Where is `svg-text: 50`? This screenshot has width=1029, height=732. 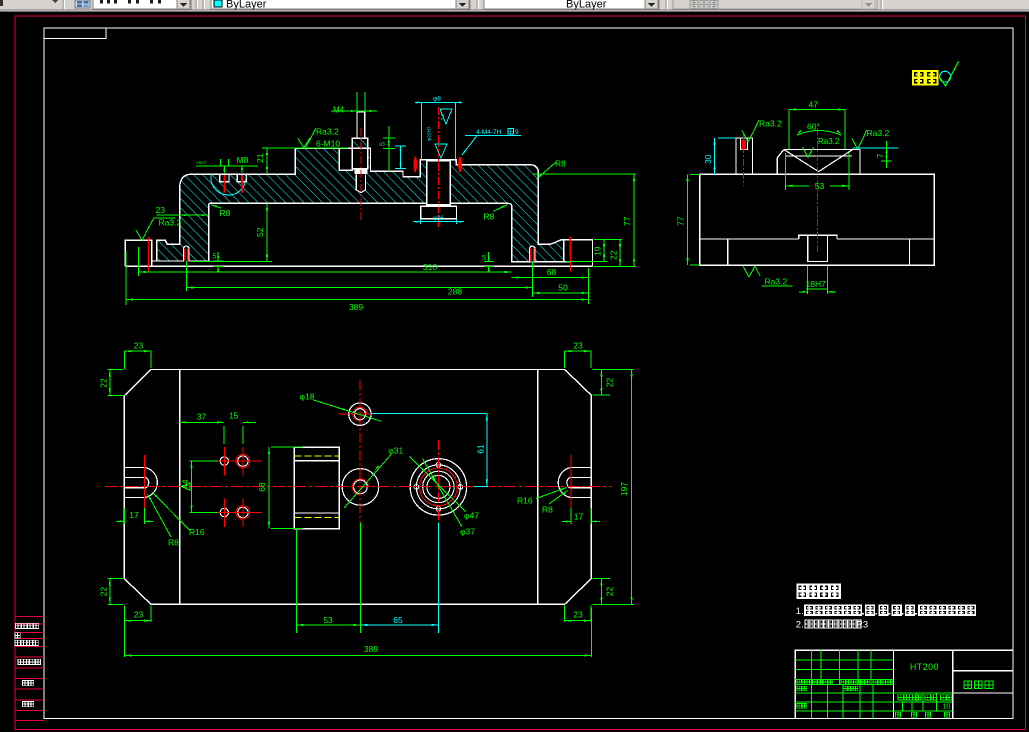 svg-text: 50 is located at coordinates (563, 288).